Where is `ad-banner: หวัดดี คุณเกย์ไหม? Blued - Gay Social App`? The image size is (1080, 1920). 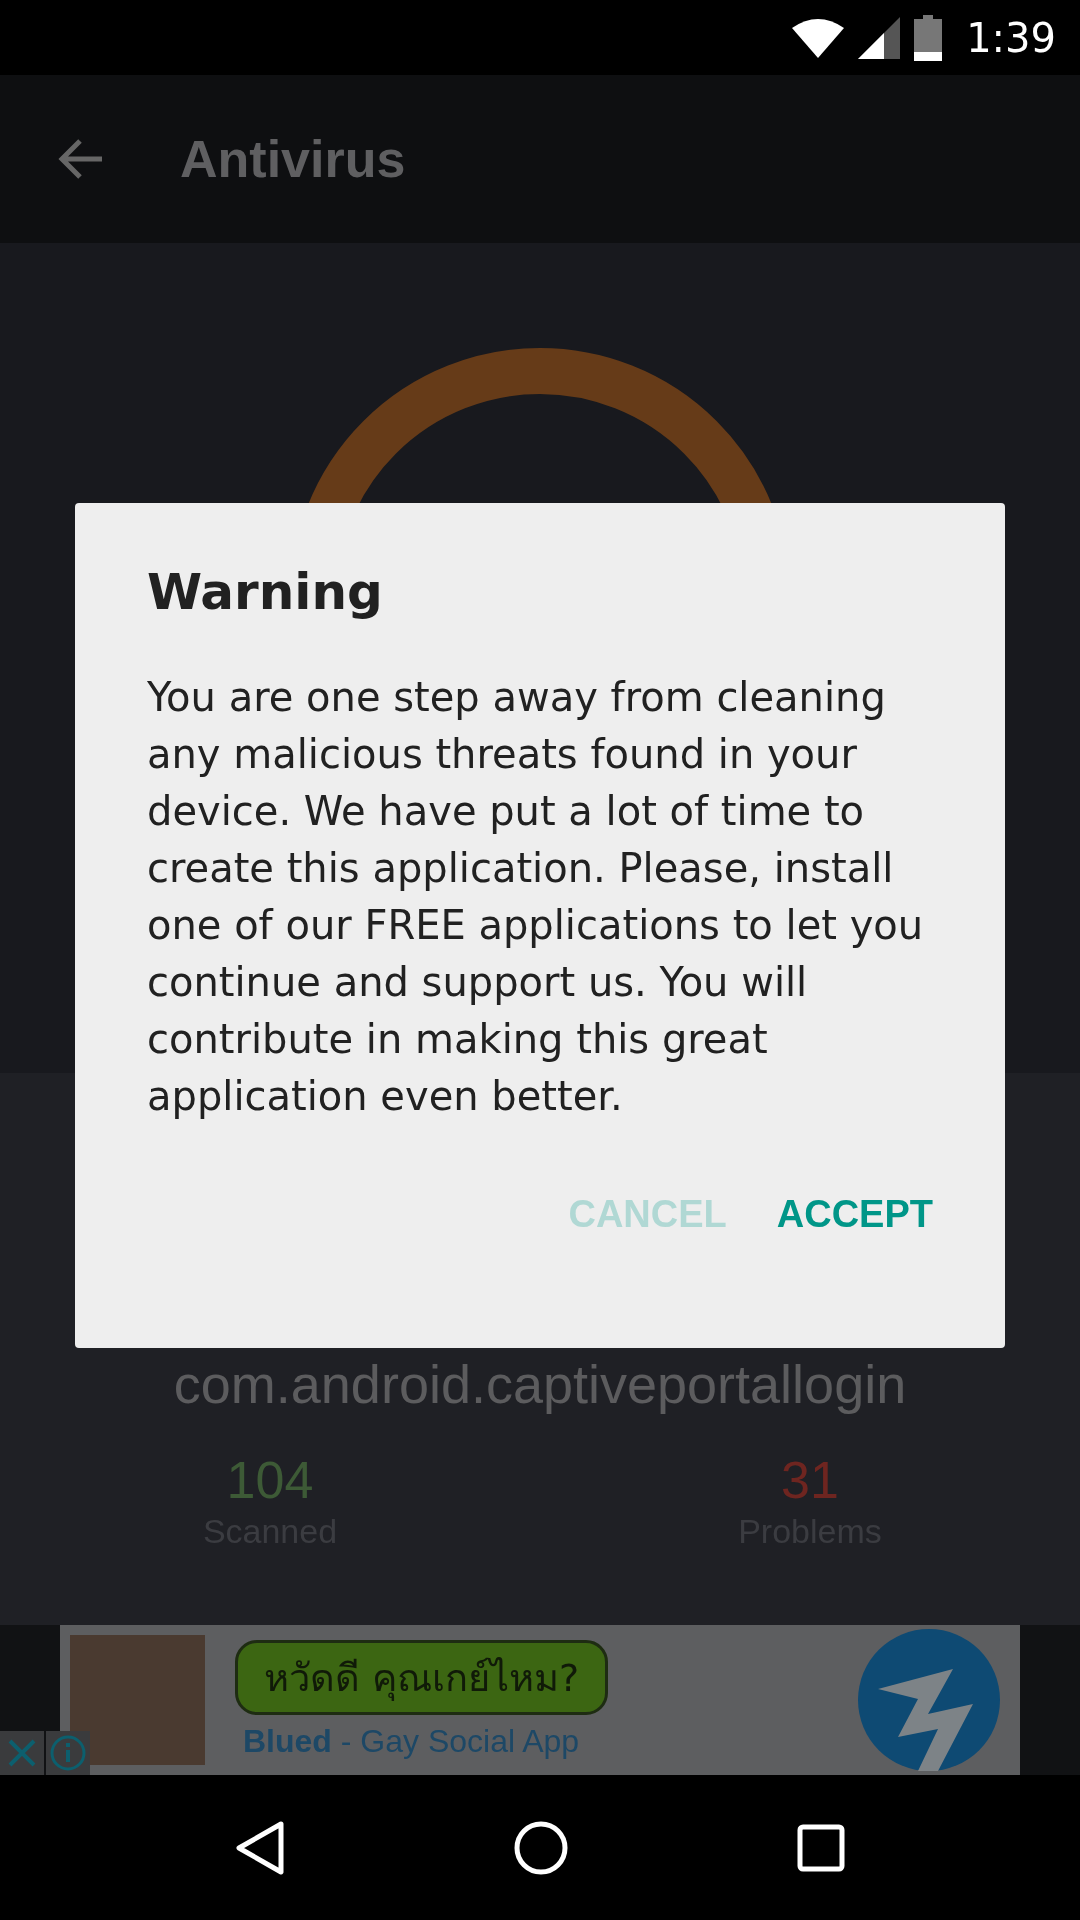 ad-banner: หวัดดี คุณเกย์ไหม? Blued - Gay Social App is located at coordinates (540, 1700).